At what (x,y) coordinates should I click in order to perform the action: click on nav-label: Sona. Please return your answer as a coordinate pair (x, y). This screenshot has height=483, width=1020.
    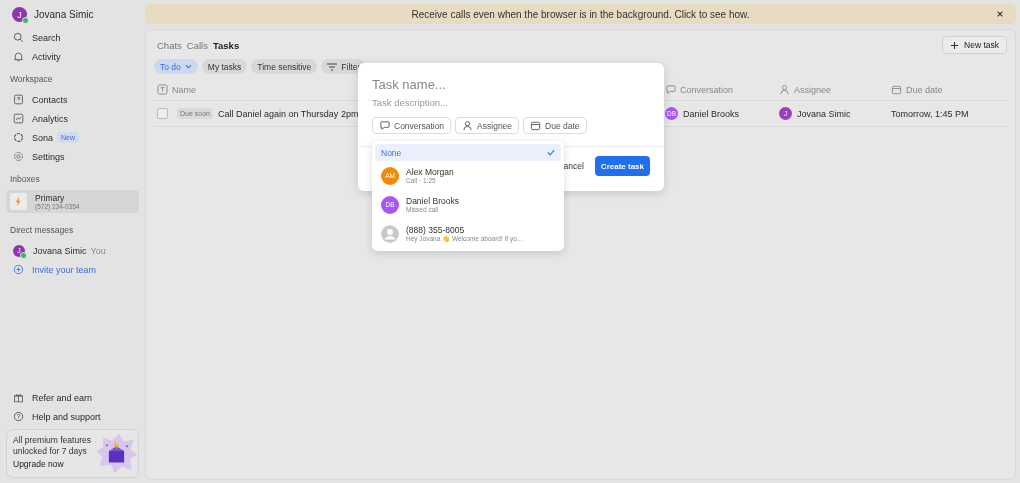
    Looking at the image, I should click on (43, 137).